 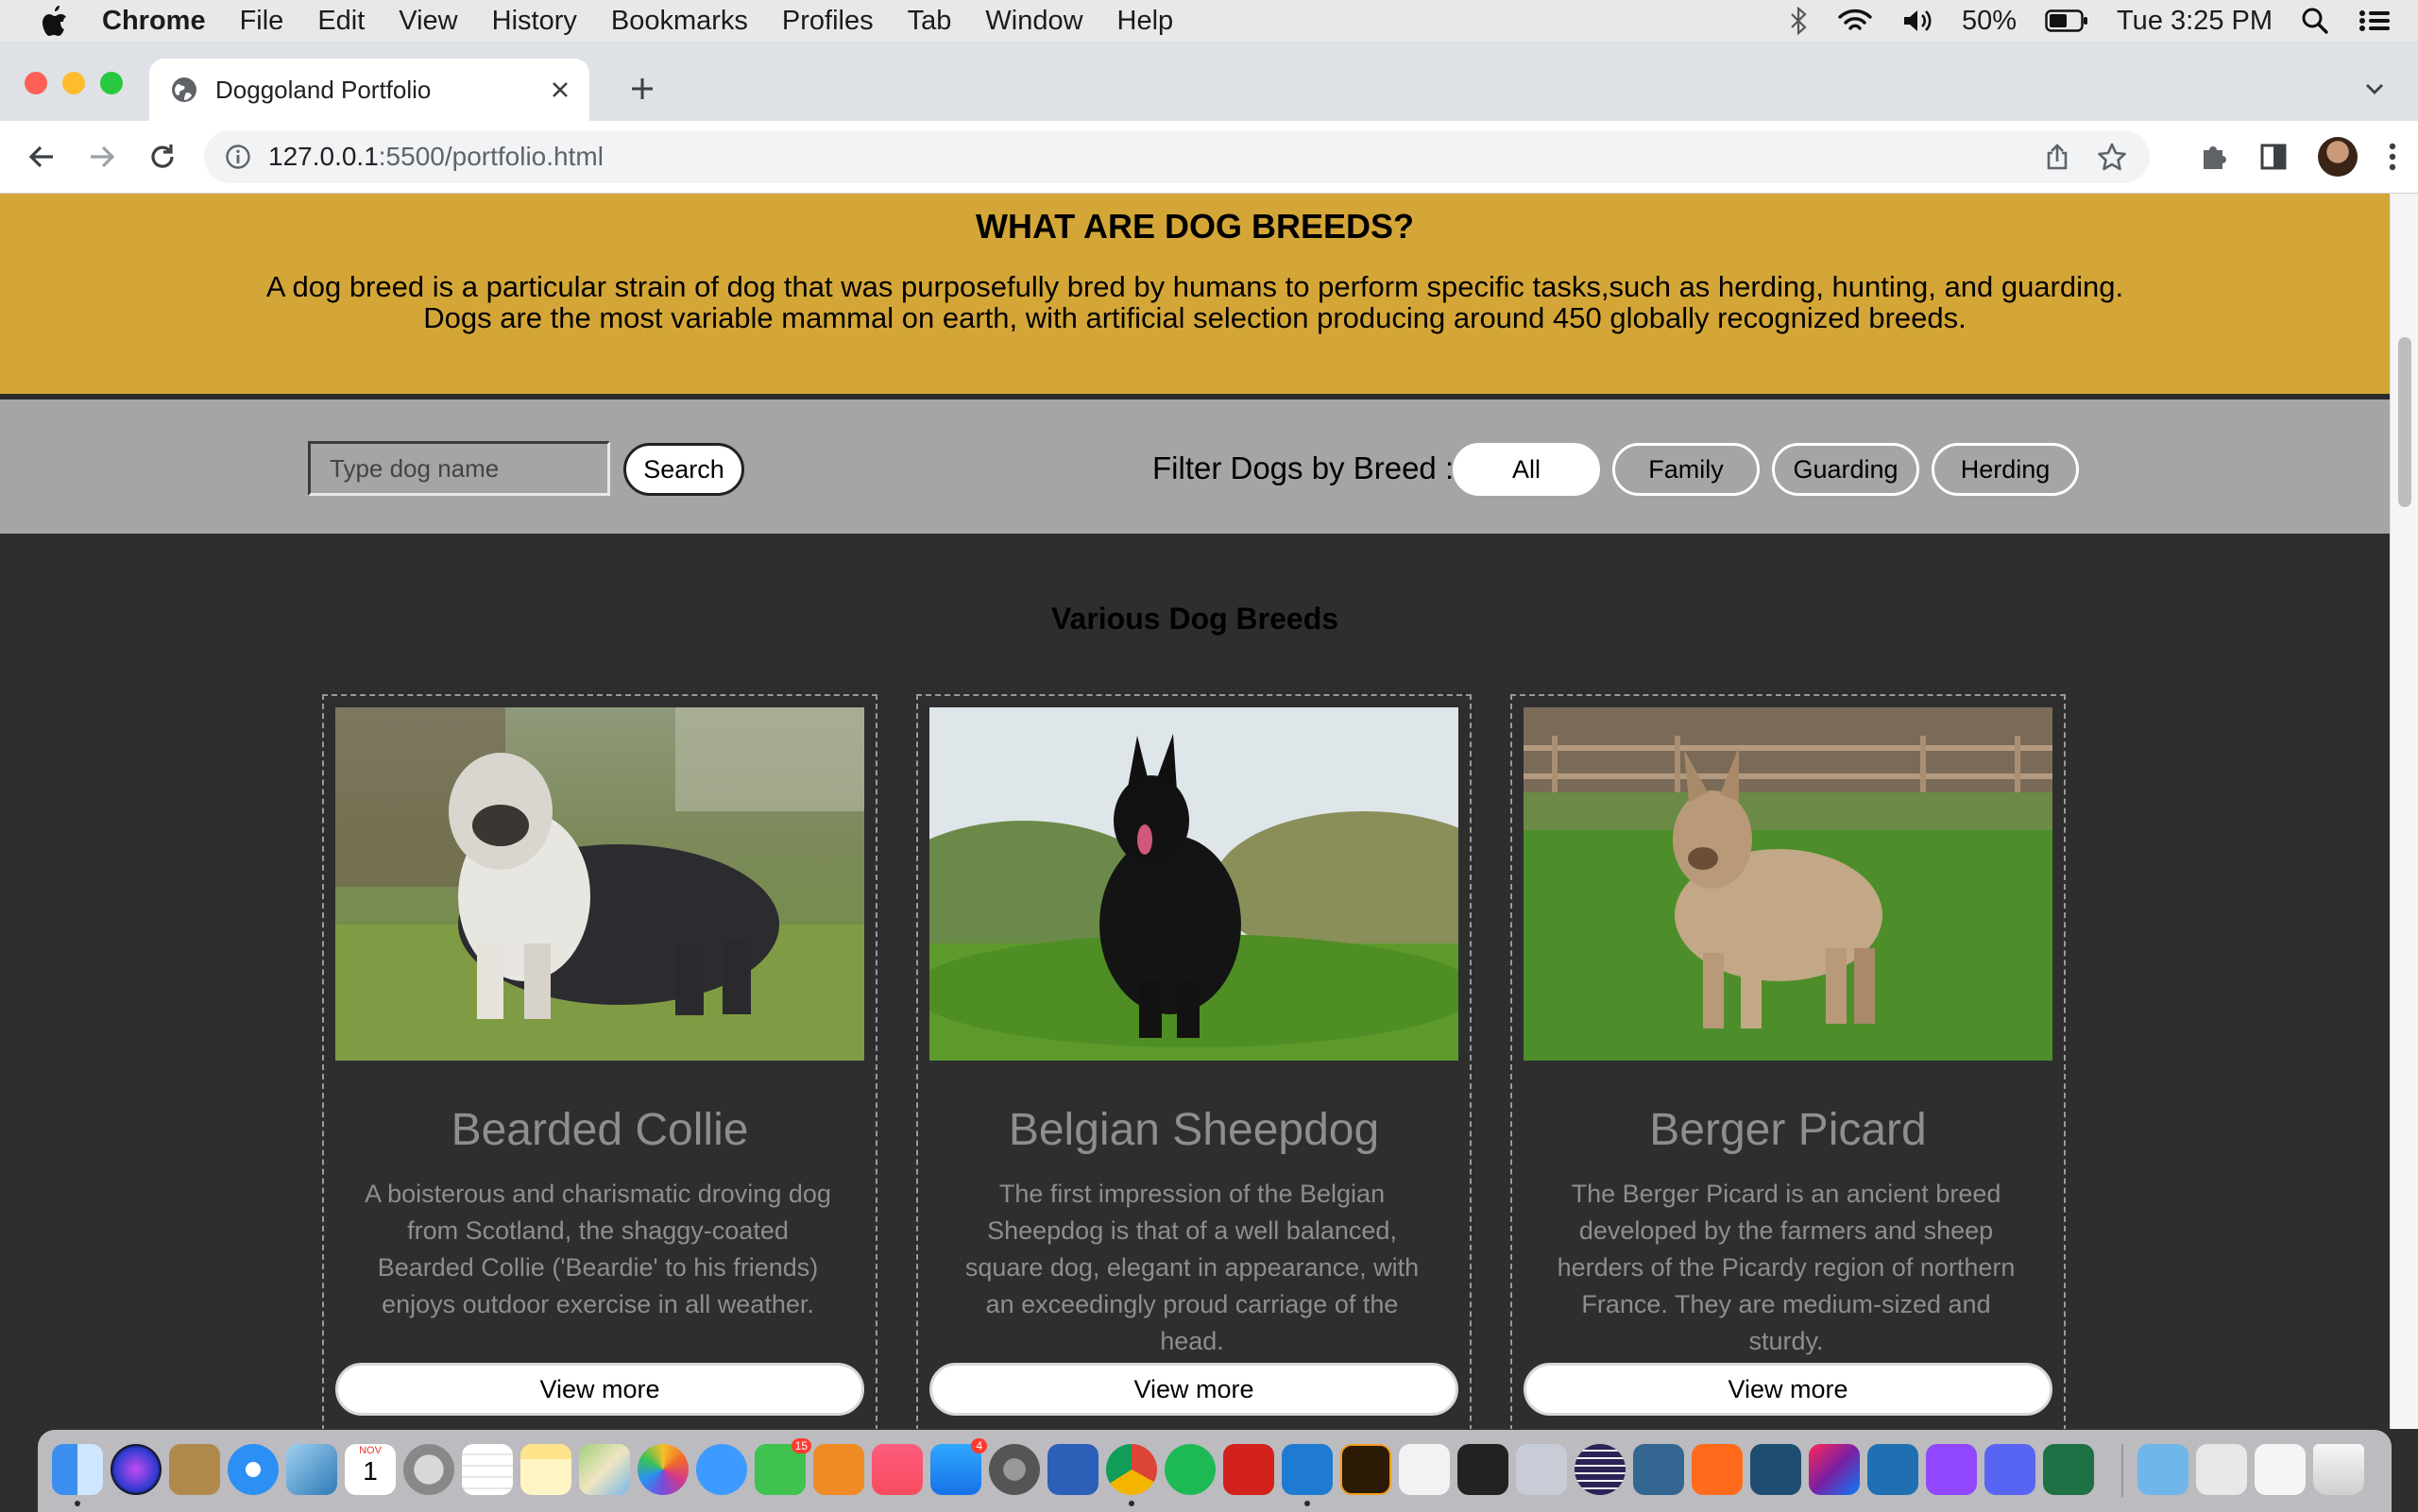 What do you see at coordinates (2338, 157) in the screenshot?
I see `profile-avatar` at bounding box center [2338, 157].